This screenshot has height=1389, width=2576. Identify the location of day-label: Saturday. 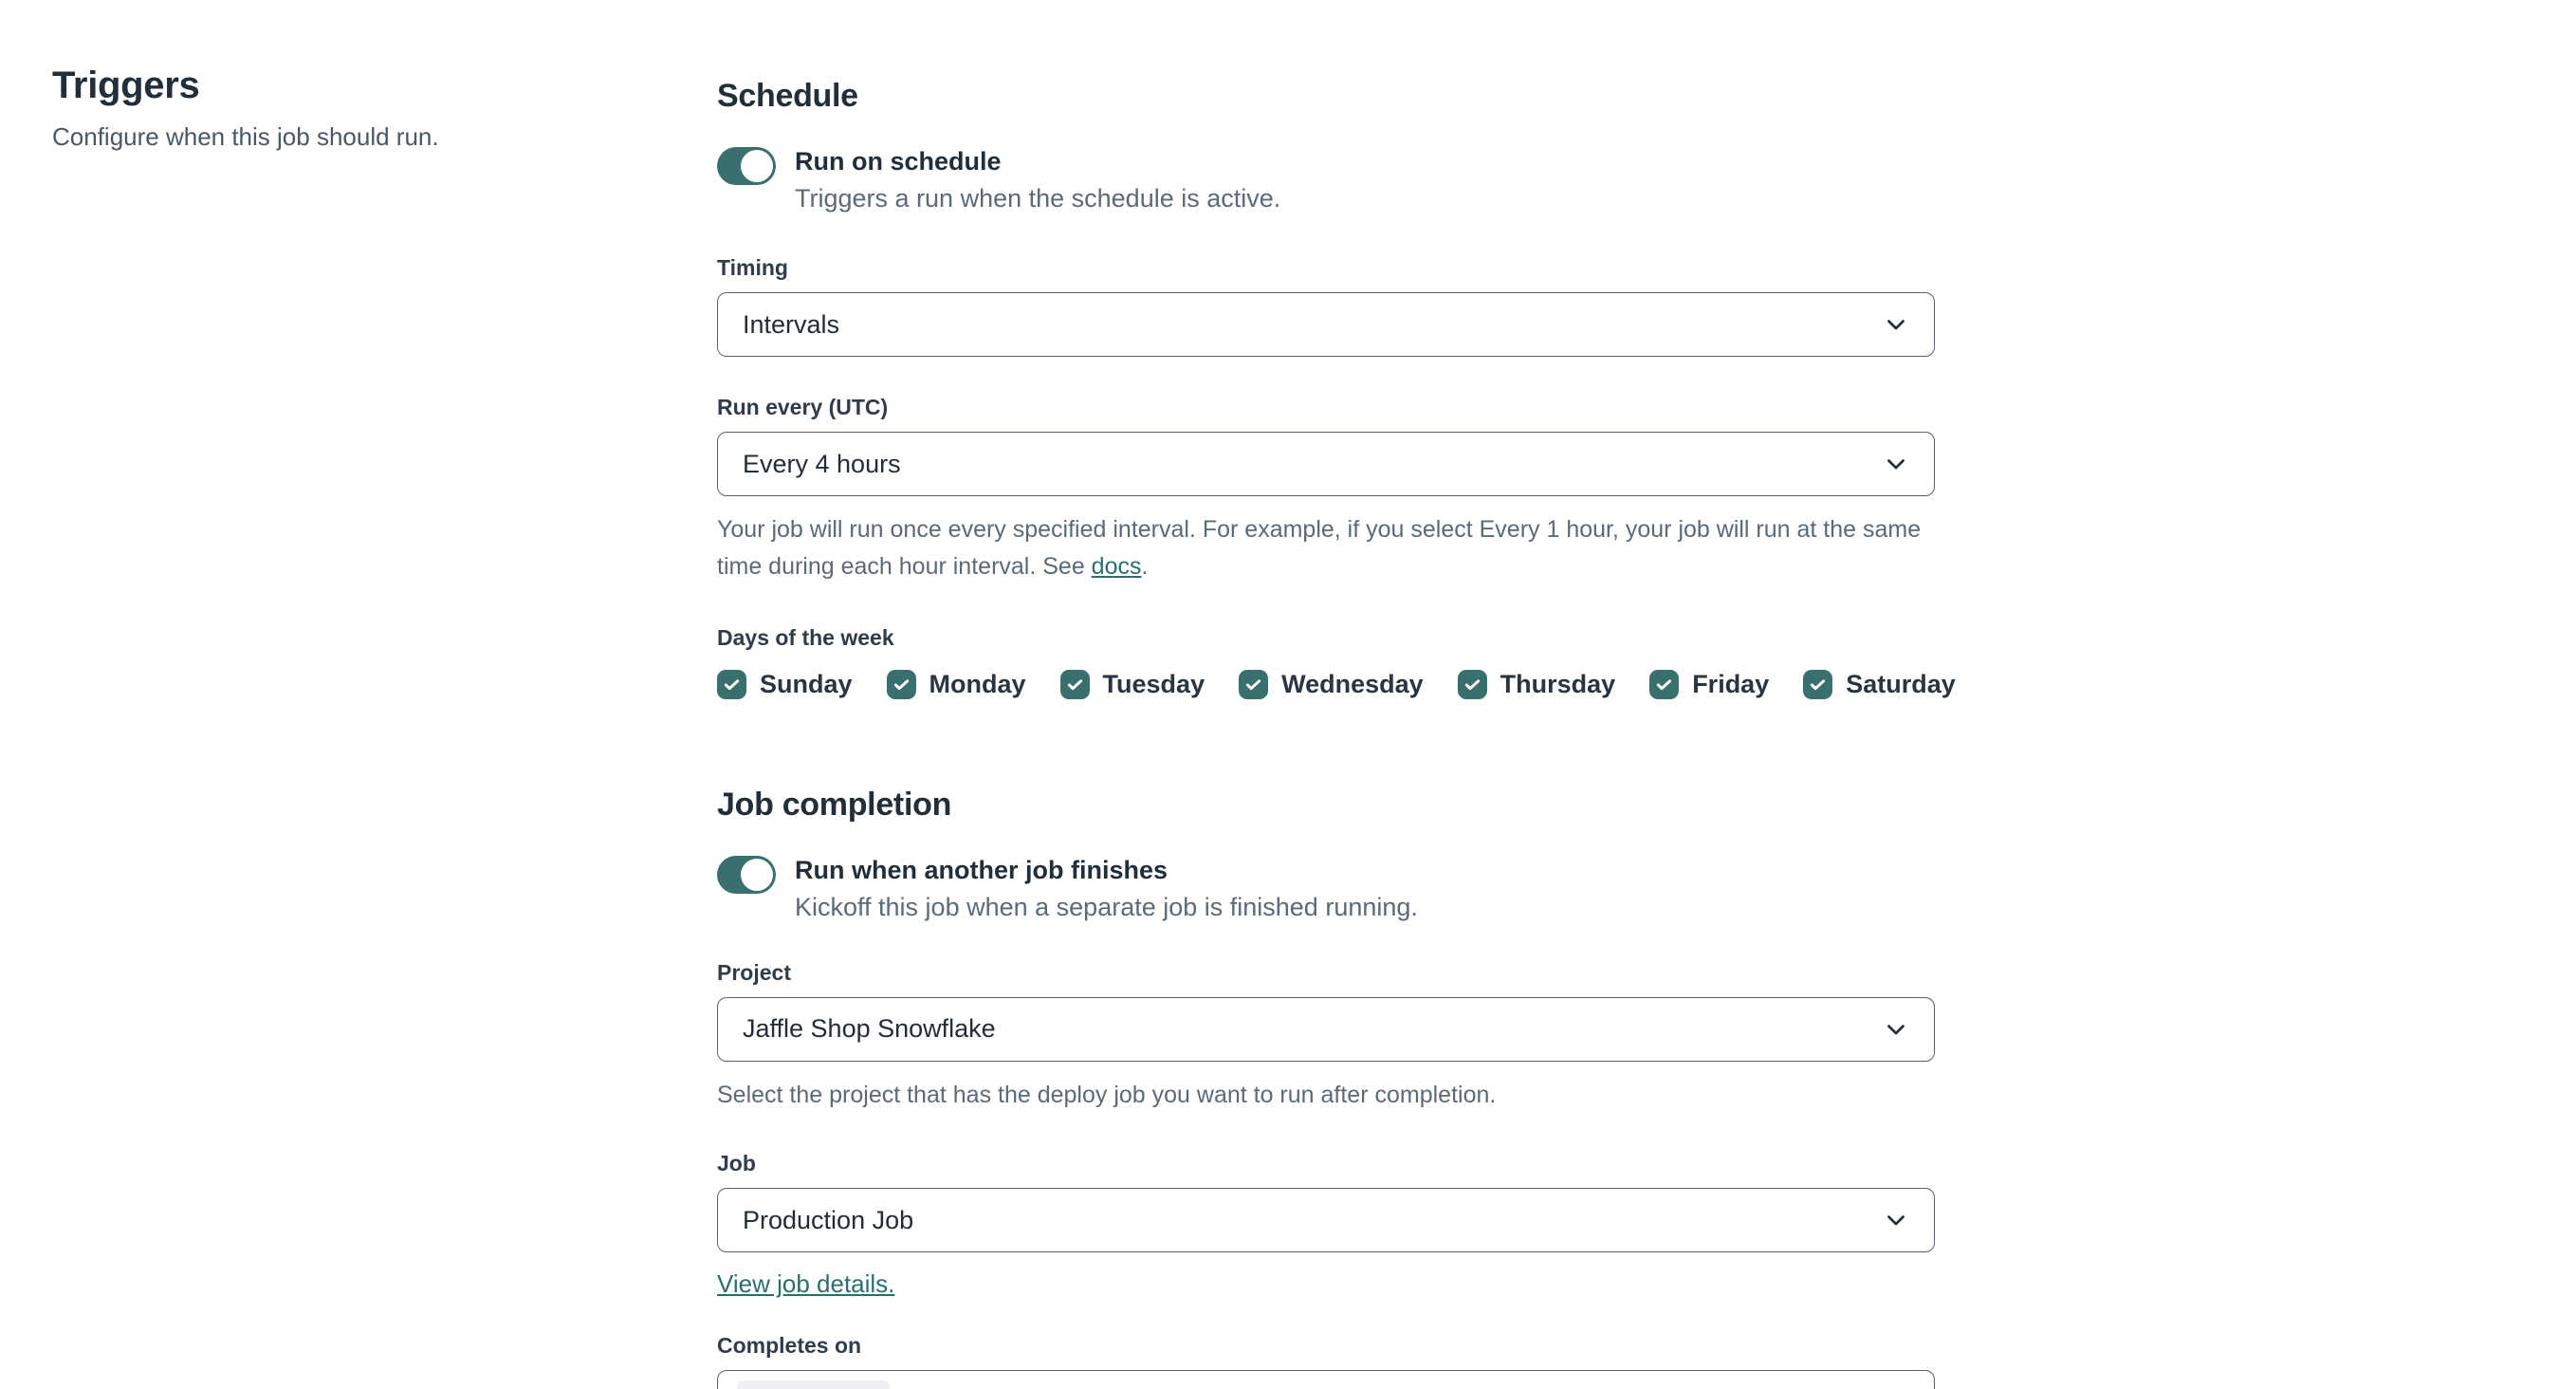
(1901, 683).